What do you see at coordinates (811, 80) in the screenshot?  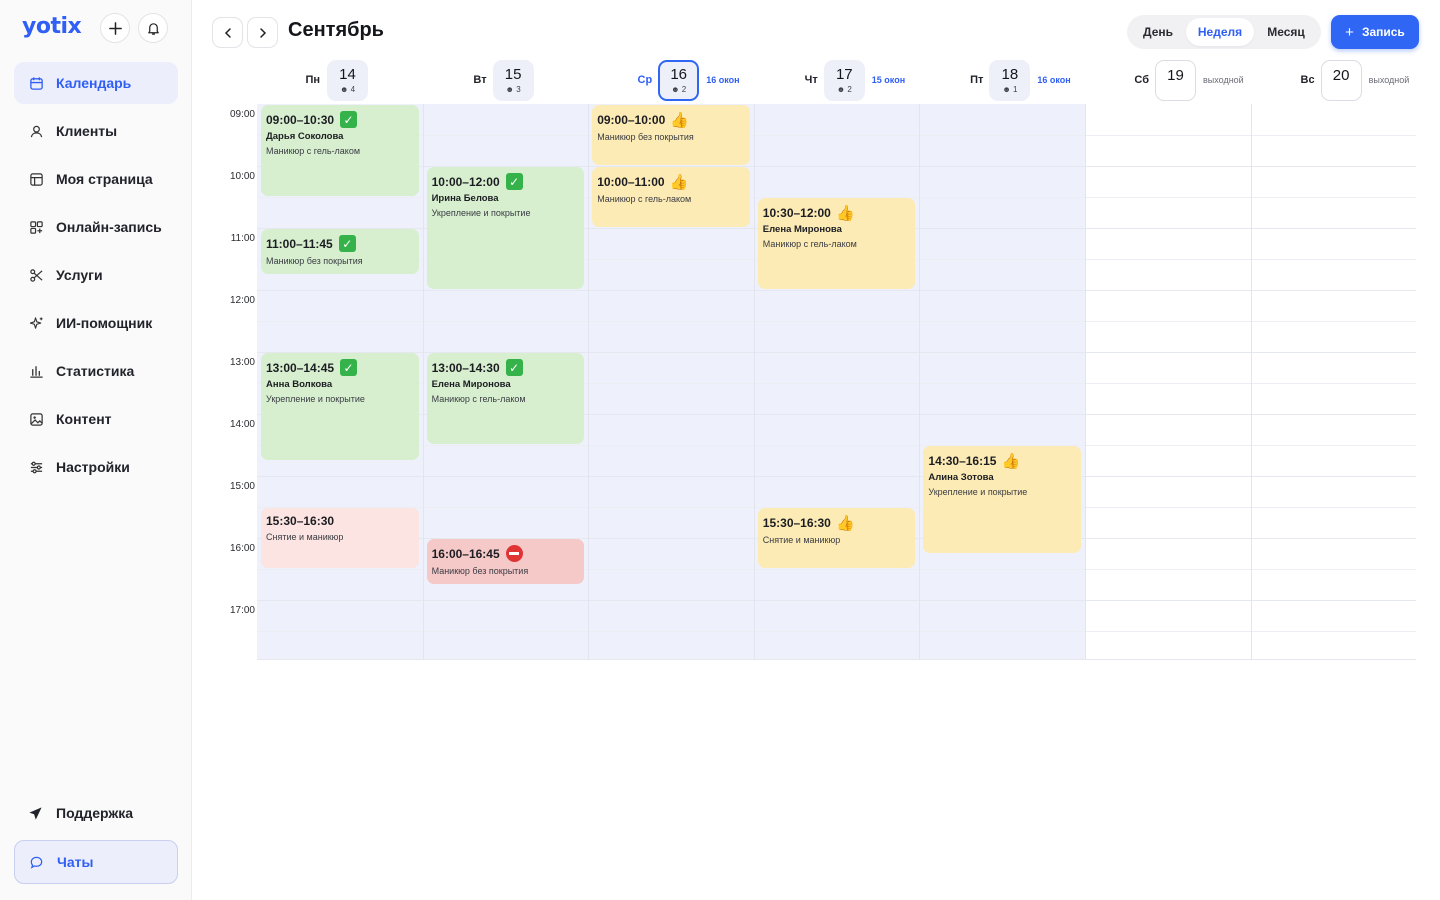 I see `day-name: Чт` at bounding box center [811, 80].